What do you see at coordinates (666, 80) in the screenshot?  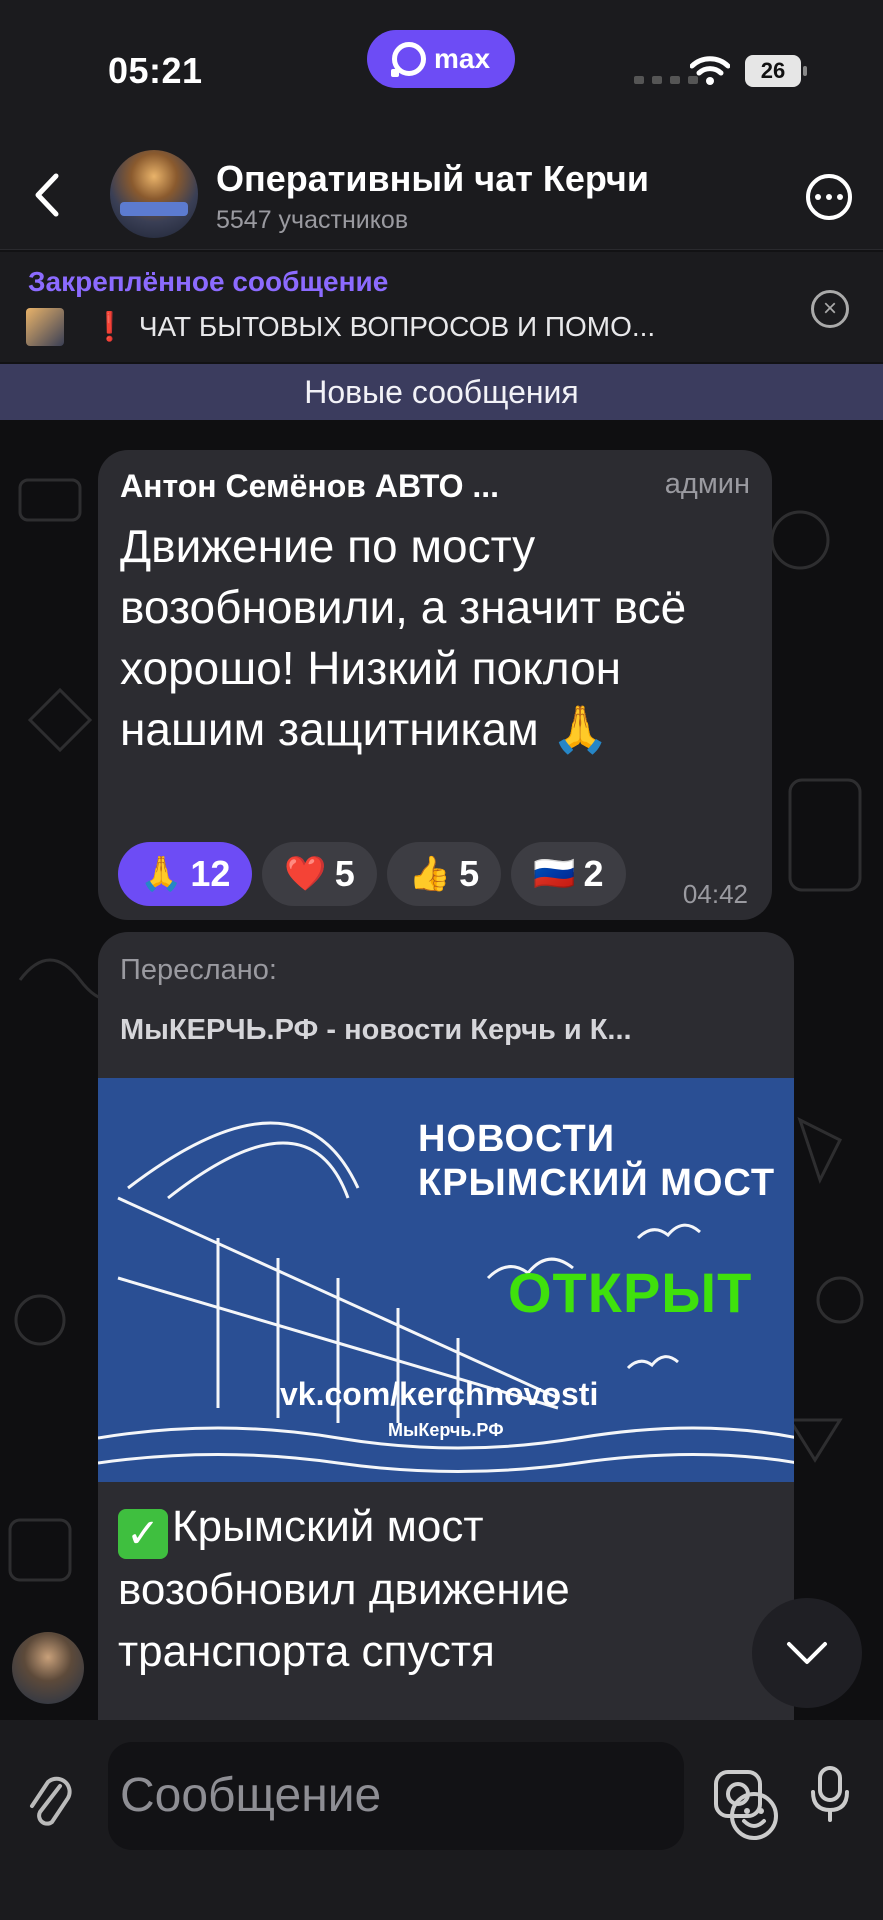 I see `cellular-signal-icon` at bounding box center [666, 80].